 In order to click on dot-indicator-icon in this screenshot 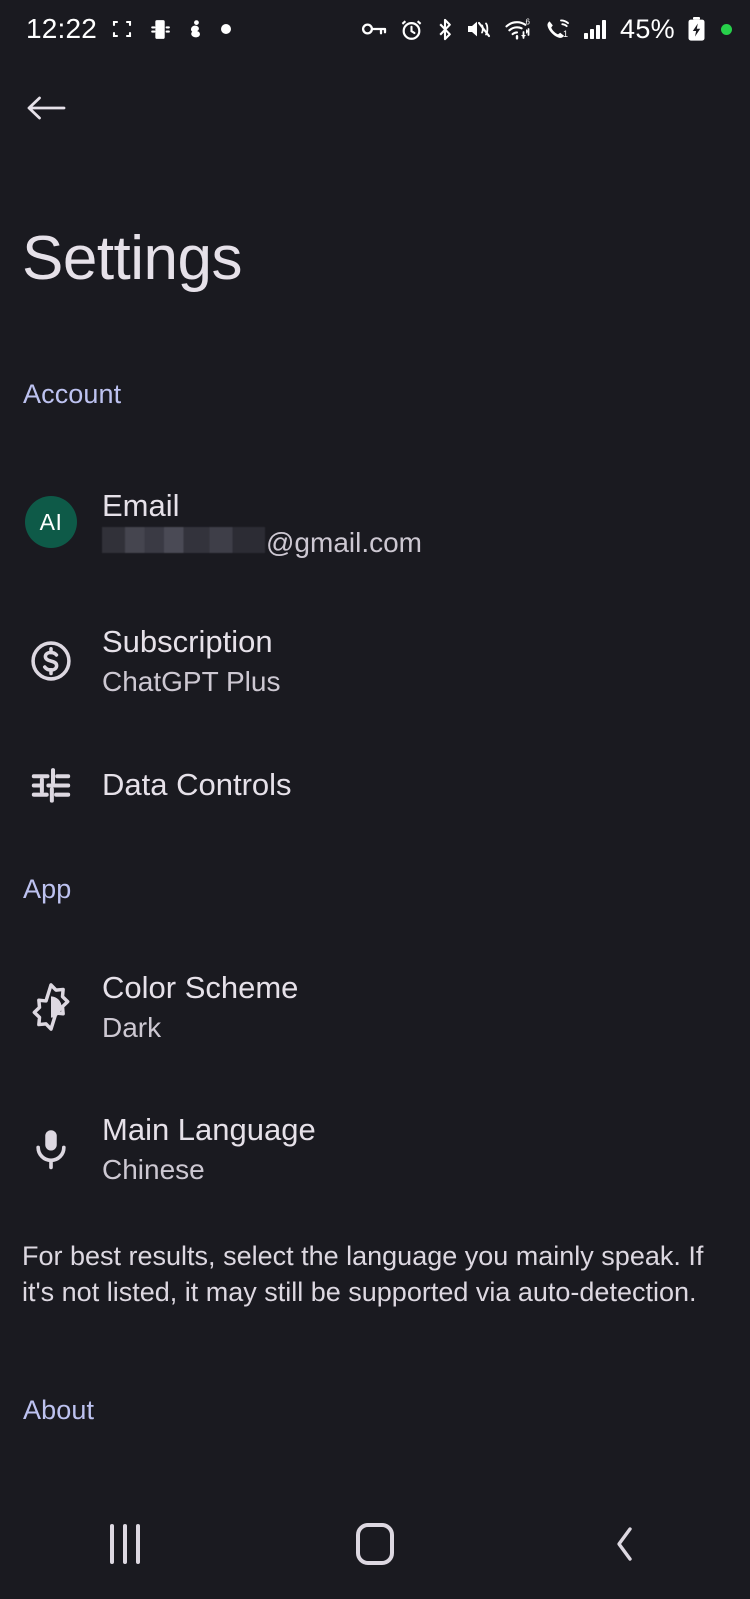, I will do `click(226, 29)`.